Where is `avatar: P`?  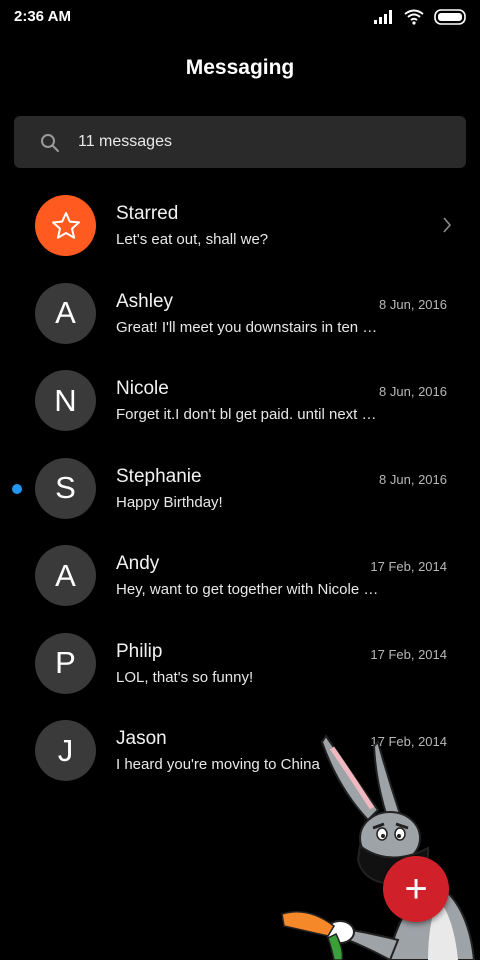 avatar: P is located at coordinates (65, 663).